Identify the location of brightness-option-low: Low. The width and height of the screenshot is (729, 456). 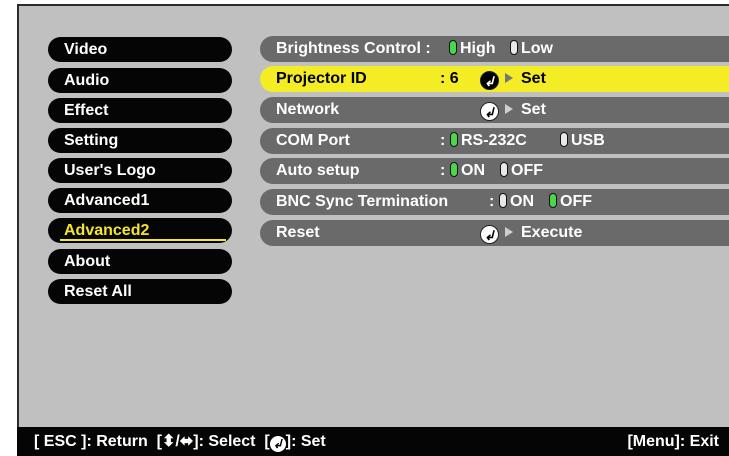
(529, 49).